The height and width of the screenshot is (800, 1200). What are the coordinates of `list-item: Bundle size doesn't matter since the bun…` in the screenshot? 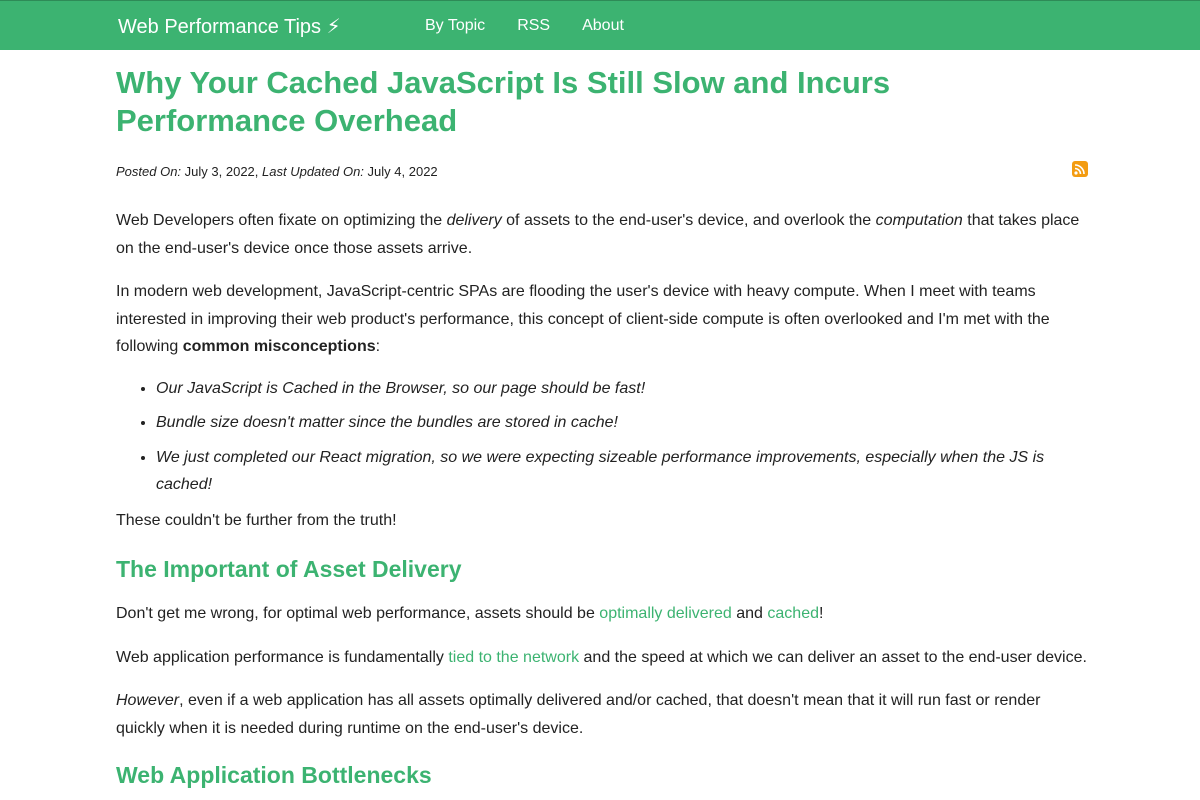 It's located at (622, 423).